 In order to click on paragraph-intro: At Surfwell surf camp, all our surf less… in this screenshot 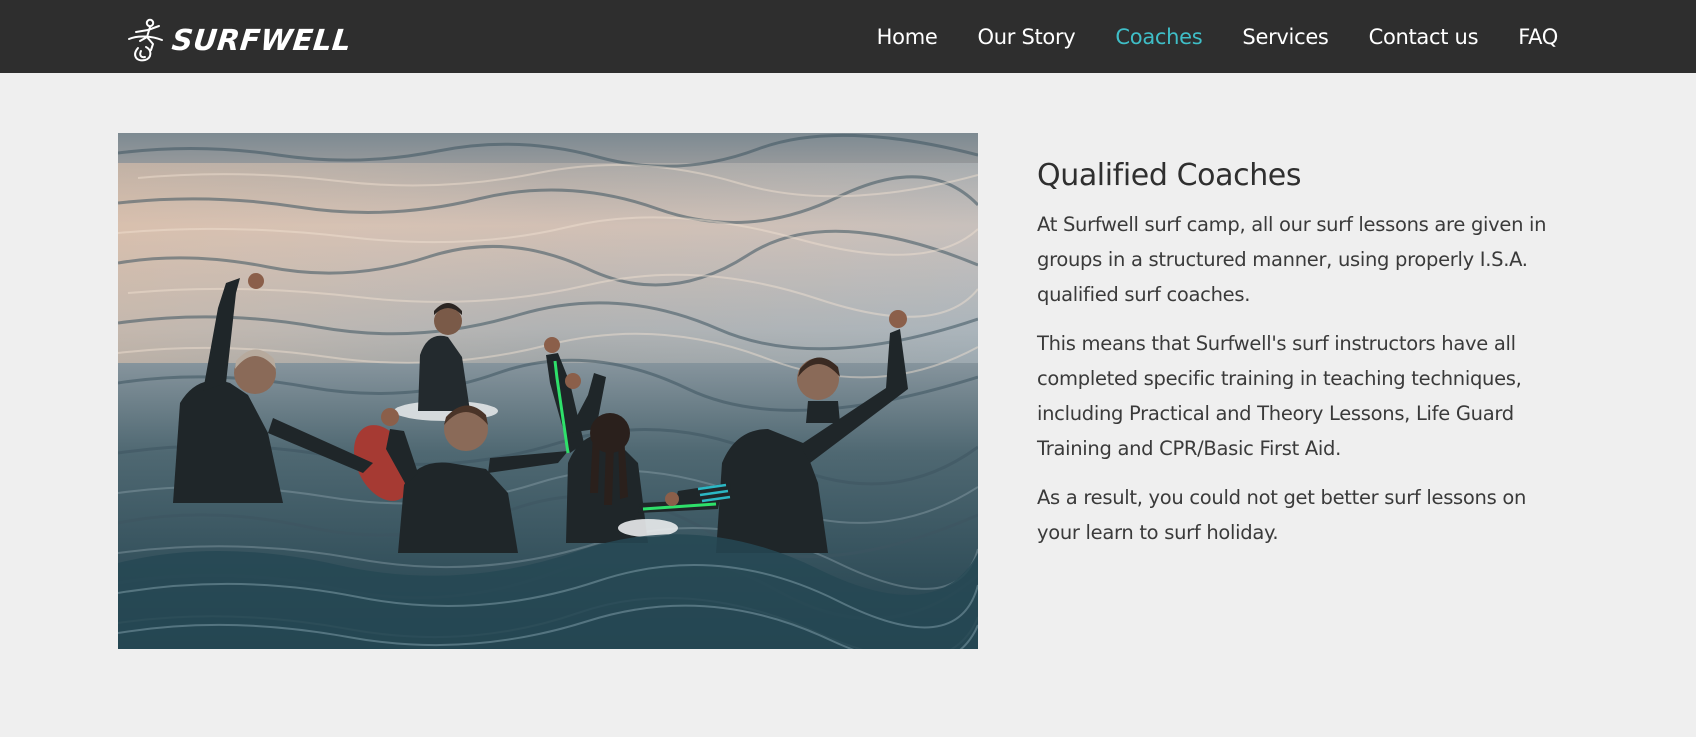, I will do `click(1292, 259)`.